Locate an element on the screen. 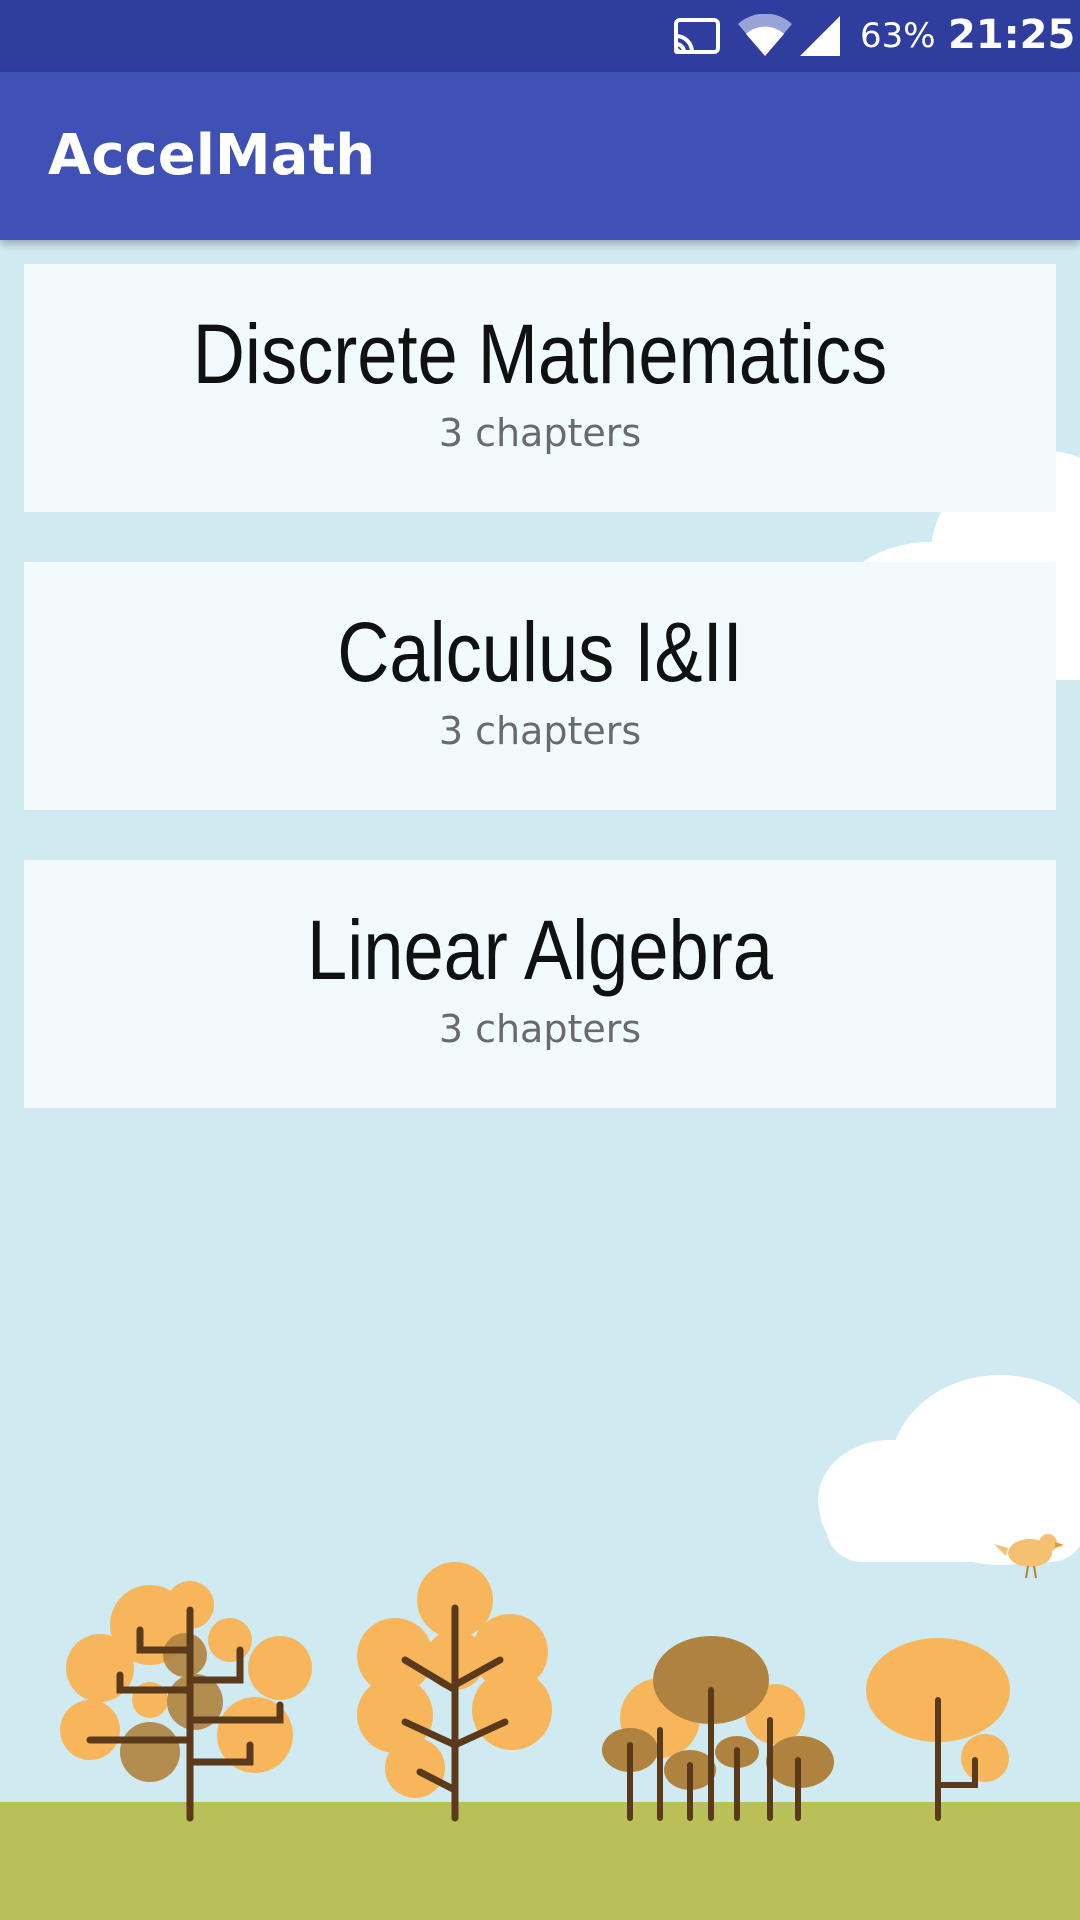  ground is located at coordinates (540, 1861).